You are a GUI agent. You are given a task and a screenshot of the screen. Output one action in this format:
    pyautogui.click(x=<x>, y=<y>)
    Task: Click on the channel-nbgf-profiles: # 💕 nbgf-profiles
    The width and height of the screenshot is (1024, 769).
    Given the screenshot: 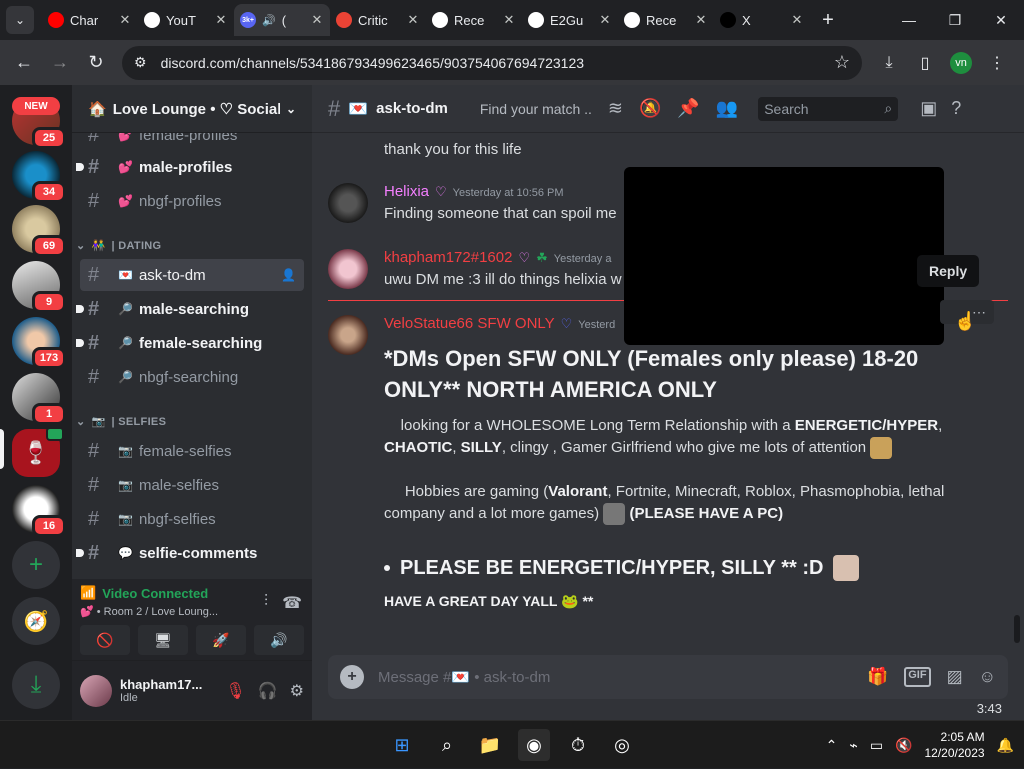 What is the action you would take?
    pyautogui.click(x=192, y=201)
    